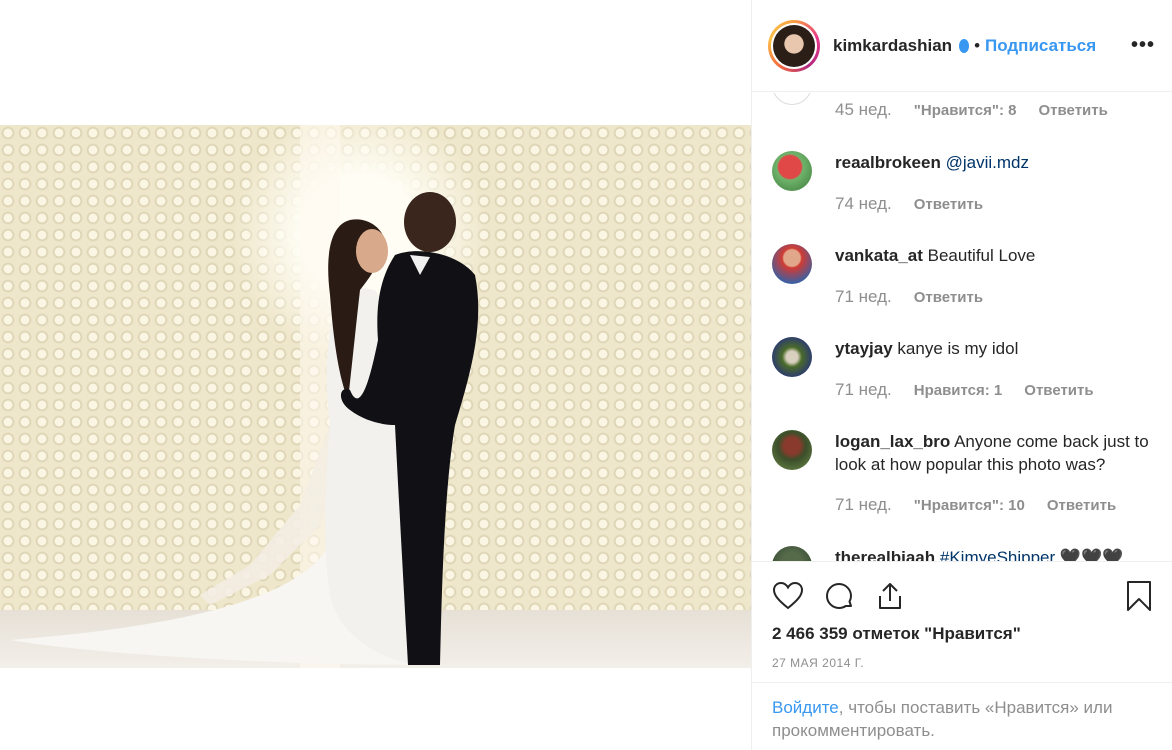 The height and width of the screenshot is (750, 1172). Describe the element at coordinates (818, 663) in the screenshot. I see `post-date: 27 МАЯ 2014 Г.` at that location.